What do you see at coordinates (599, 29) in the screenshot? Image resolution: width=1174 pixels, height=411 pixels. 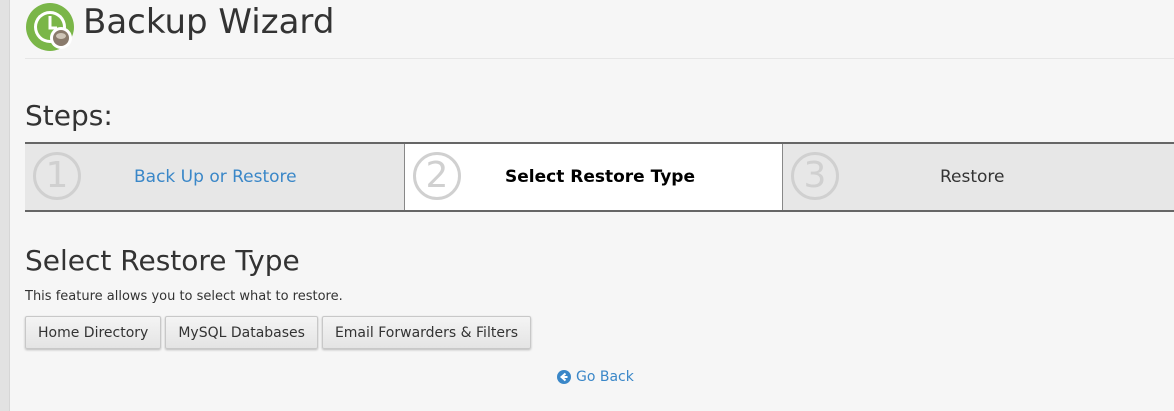 I see `page-header: Backup Wizard` at bounding box center [599, 29].